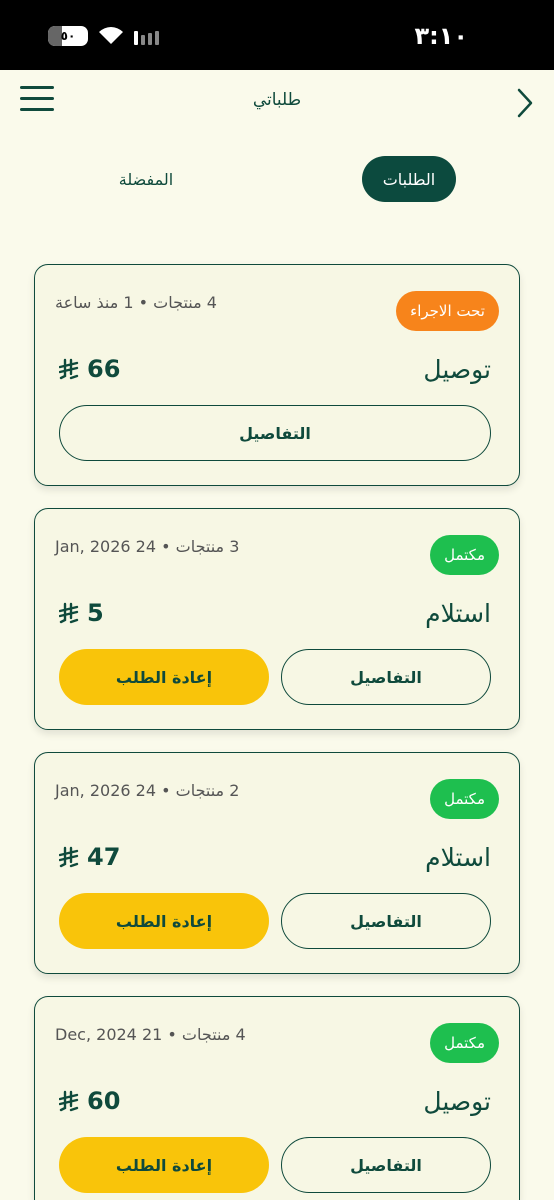 The image size is (554, 1200). What do you see at coordinates (409, 179) in the screenshot?
I see `tab-orders: الطلبات` at bounding box center [409, 179].